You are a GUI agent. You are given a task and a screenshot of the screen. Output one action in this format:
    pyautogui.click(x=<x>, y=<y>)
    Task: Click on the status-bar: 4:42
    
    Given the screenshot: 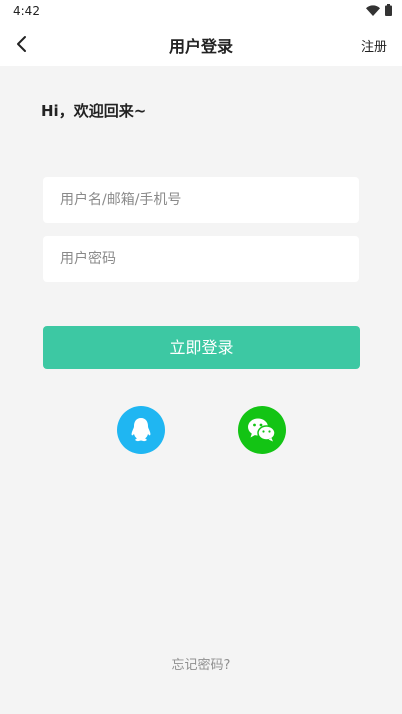 What is the action you would take?
    pyautogui.click(x=201, y=11)
    